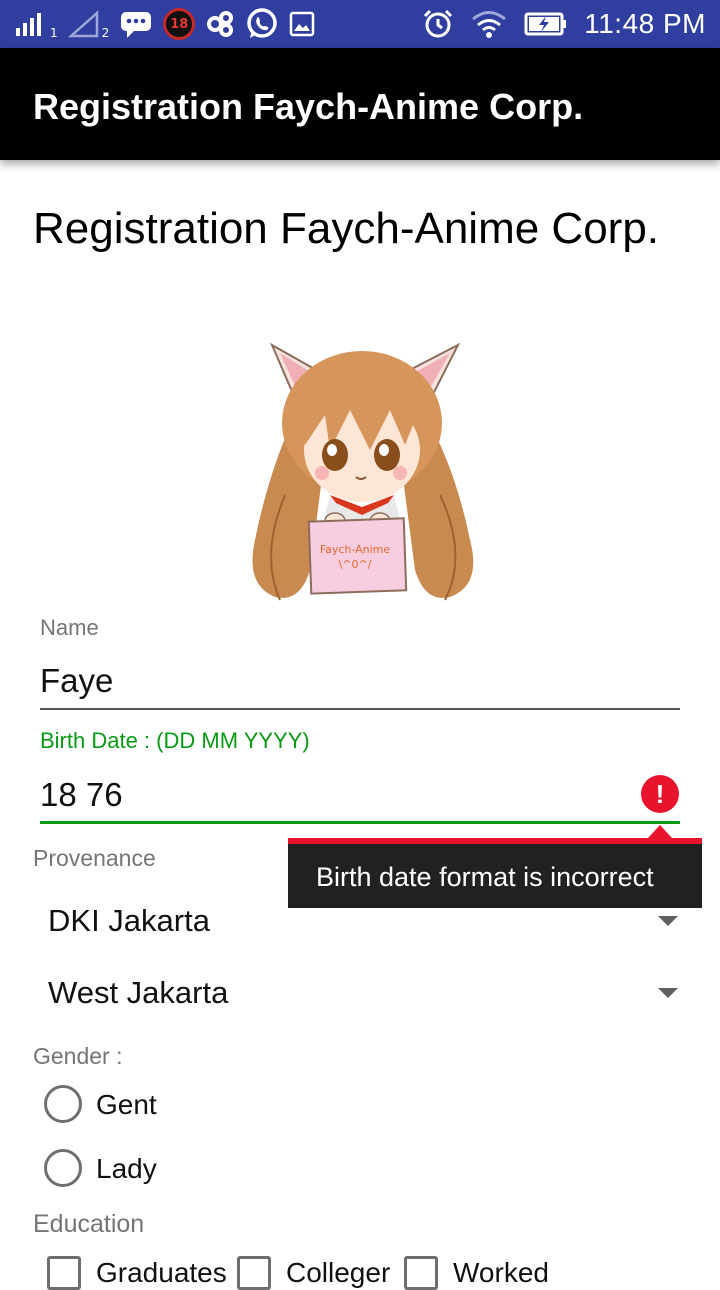 Image resolution: width=720 pixels, height=1290 pixels. Describe the element at coordinates (355, 549) in the screenshot. I see `mascot-sign-line1: Faych-Anime` at that location.